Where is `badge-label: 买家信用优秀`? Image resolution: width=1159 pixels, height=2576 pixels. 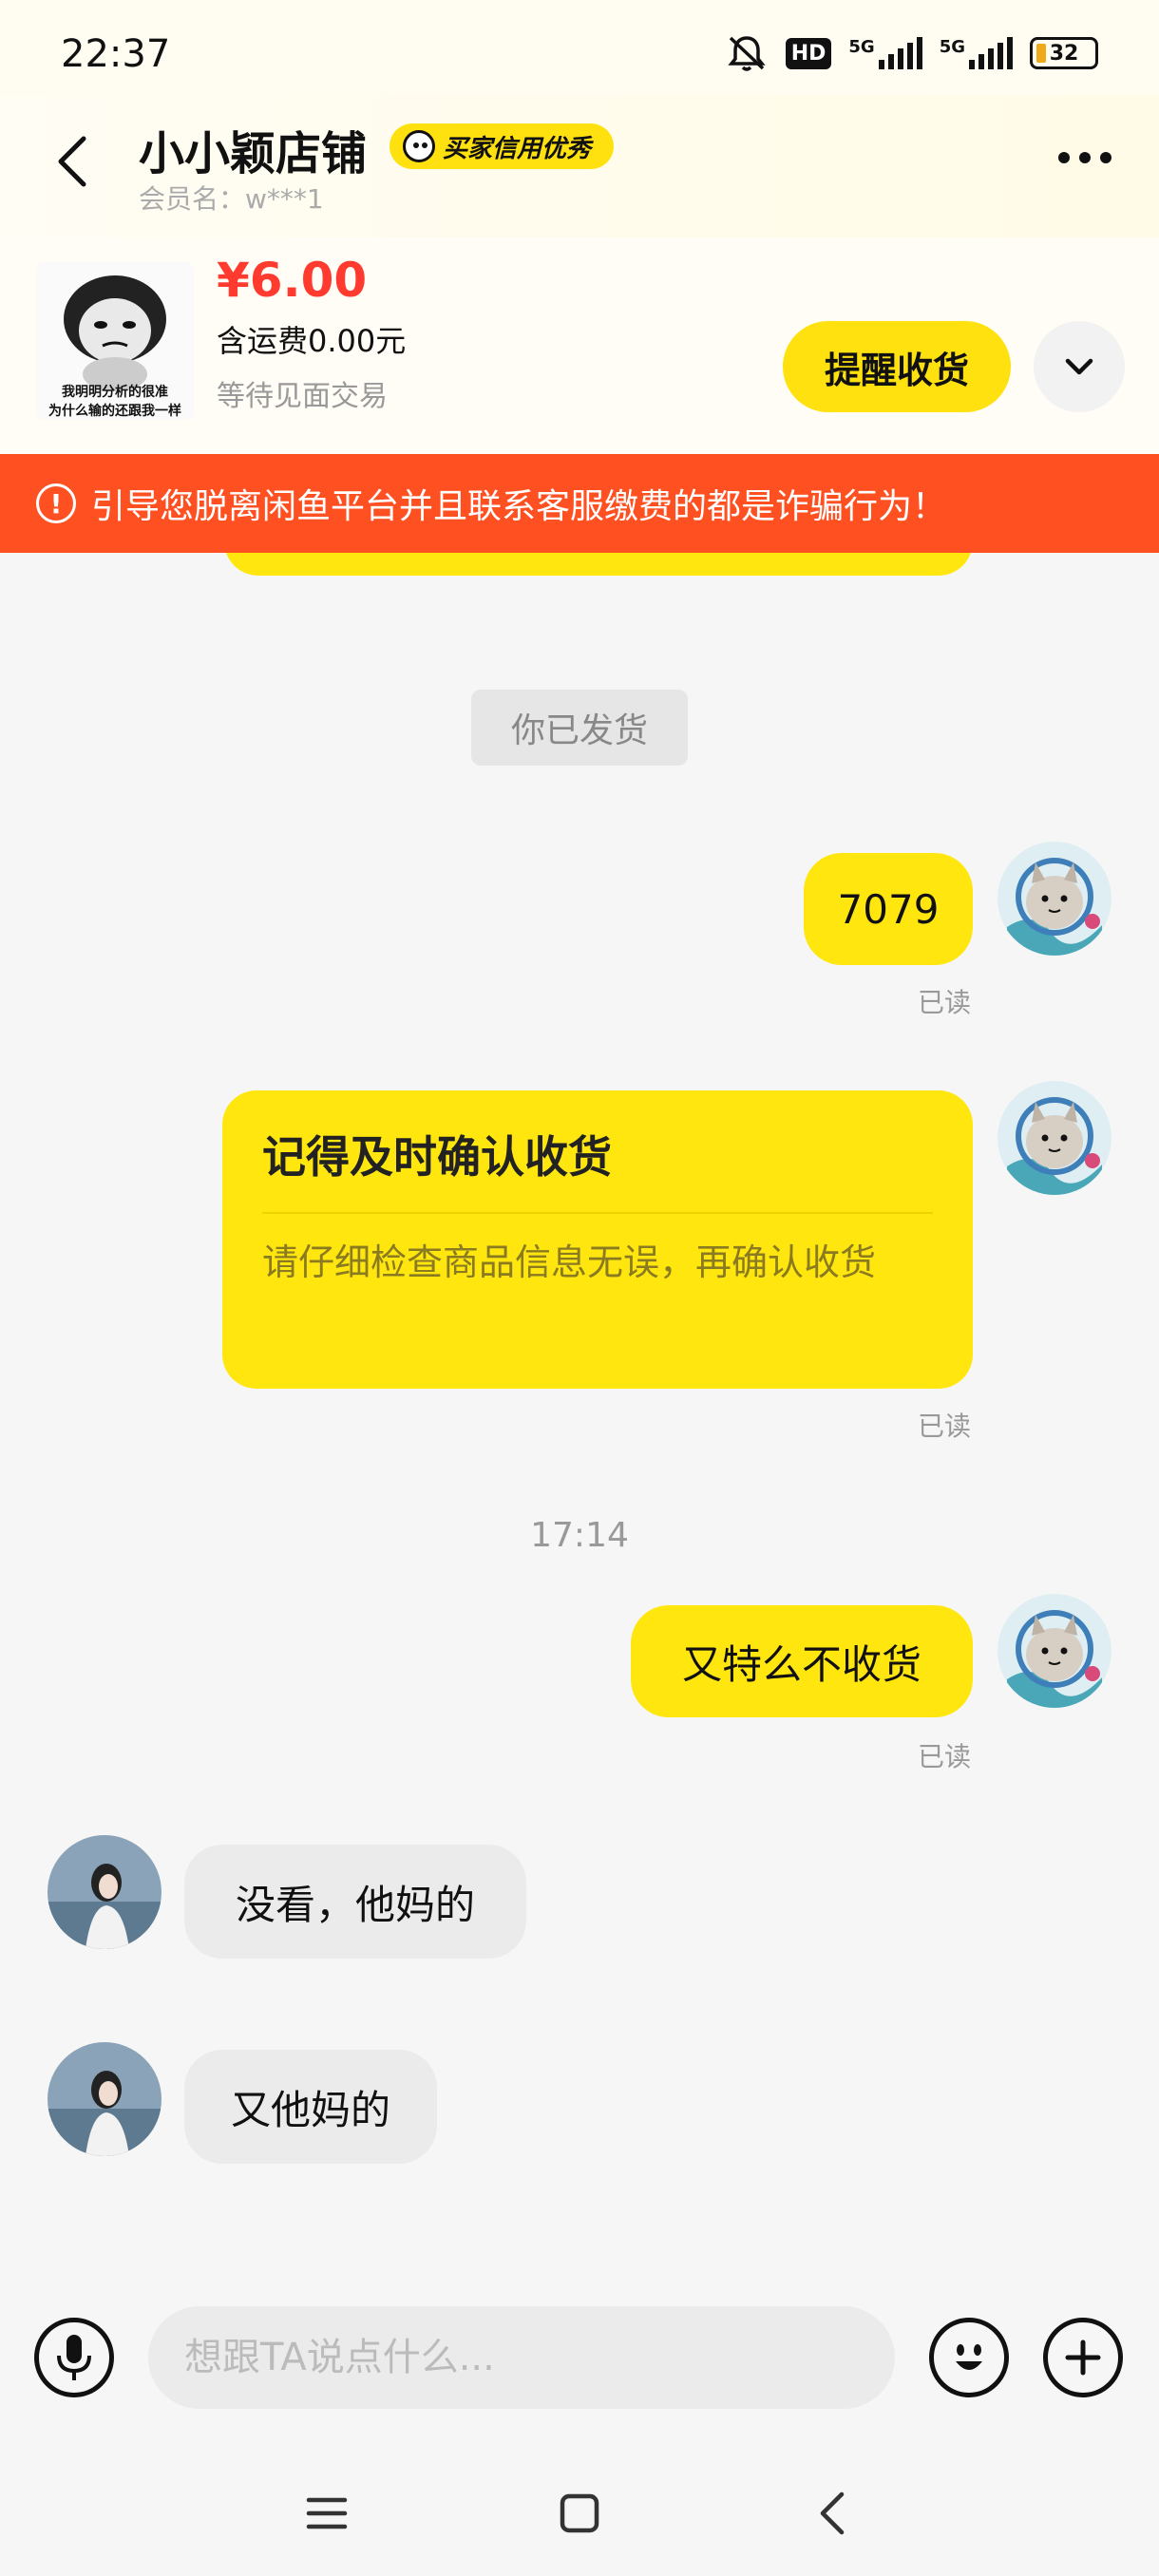
badge-label: 买家信用优秀 is located at coordinates (517, 148).